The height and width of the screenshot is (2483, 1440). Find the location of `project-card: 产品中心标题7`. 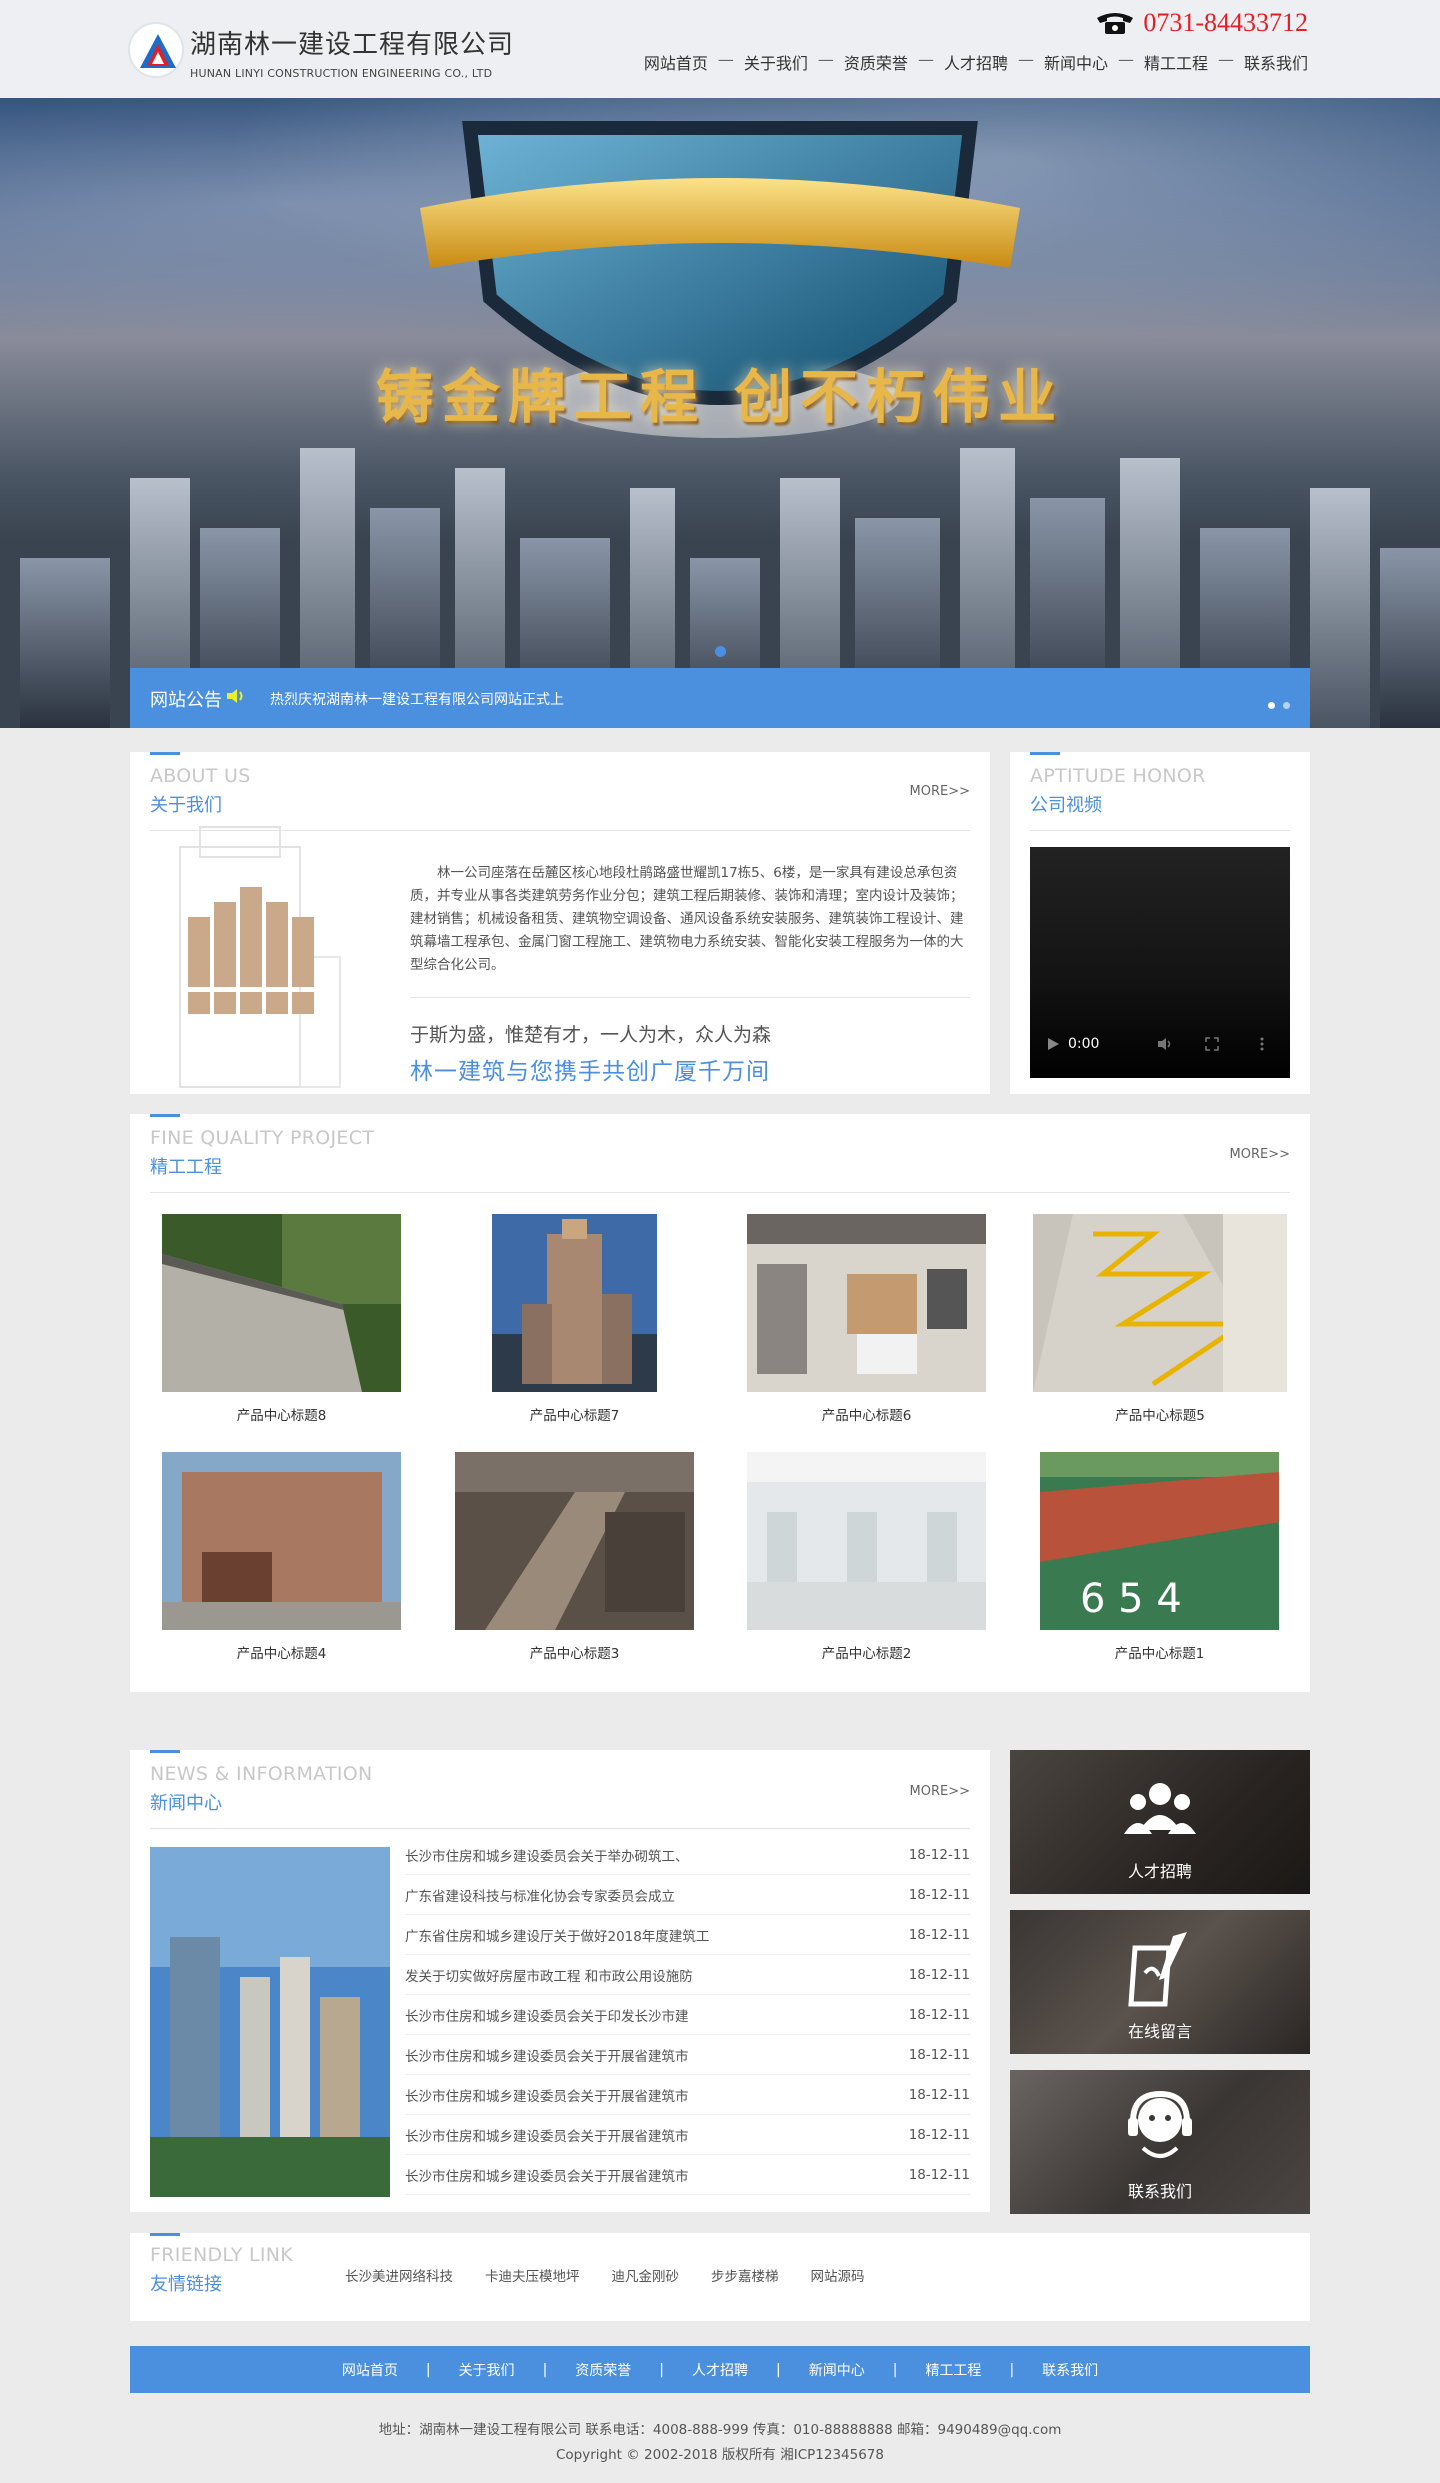

project-card: 产品中心标题7 is located at coordinates (574, 1319).